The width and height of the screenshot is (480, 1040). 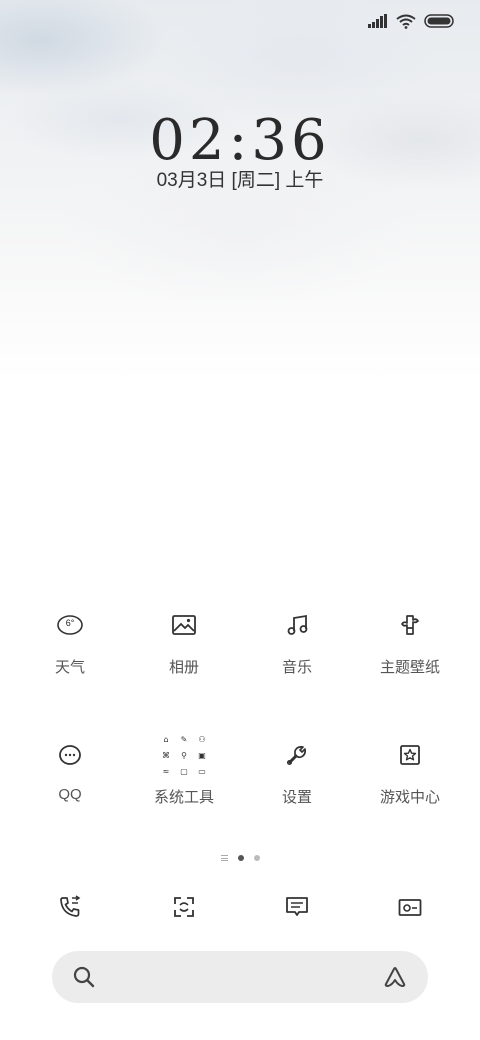 I want to click on lockscreen-date: 03月3日 [周二] 上午, so click(x=240, y=180).